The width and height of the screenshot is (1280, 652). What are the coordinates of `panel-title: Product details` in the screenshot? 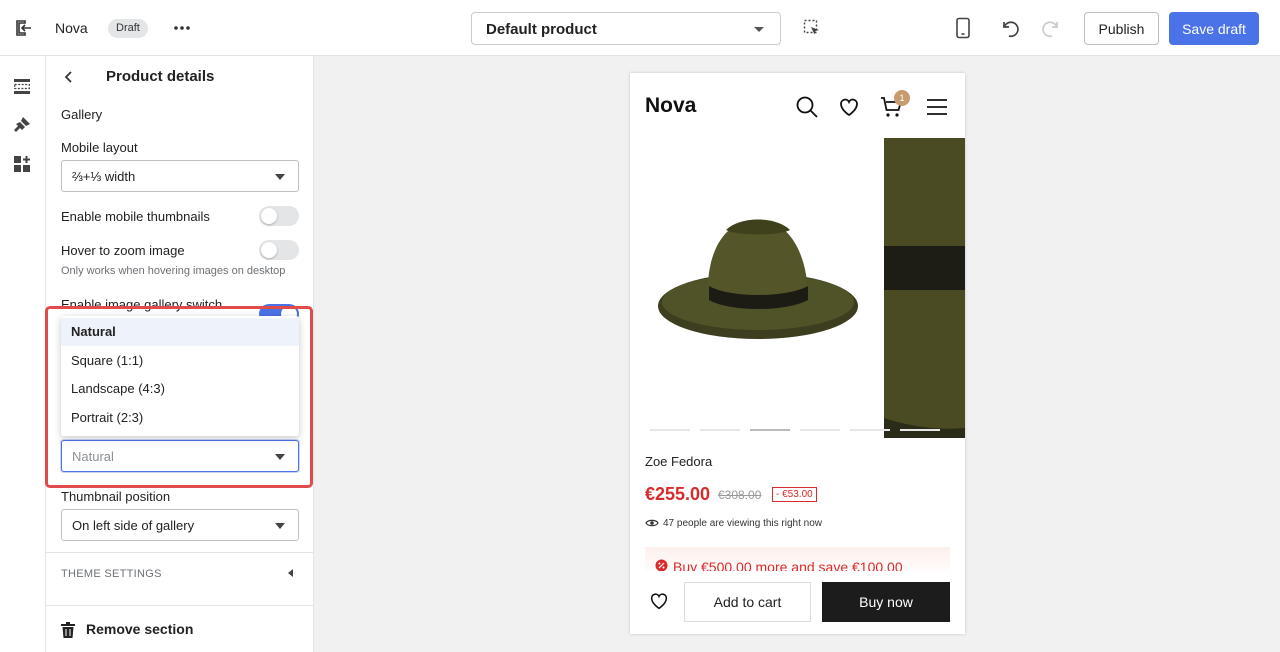 It's located at (160, 76).